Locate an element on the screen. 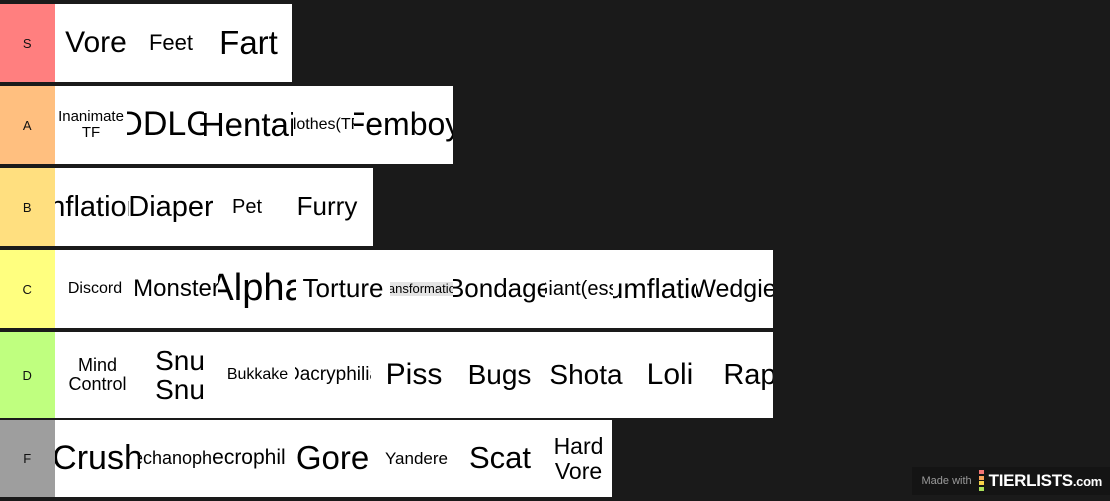  watermark: Made with TIERLISTS.com is located at coordinates (1010, 481).